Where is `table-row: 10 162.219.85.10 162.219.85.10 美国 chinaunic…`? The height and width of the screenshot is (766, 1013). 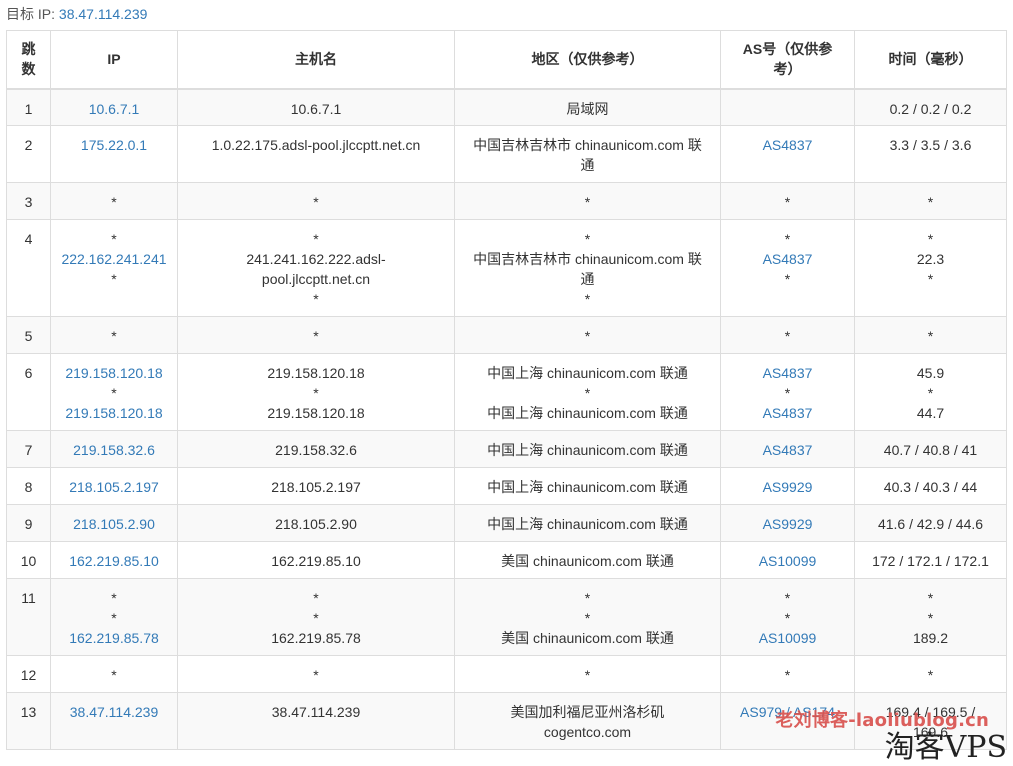 table-row: 10 162.219.85.10 162.219.85.10 美国 chinaunic… is located at coordinates (506, 560).